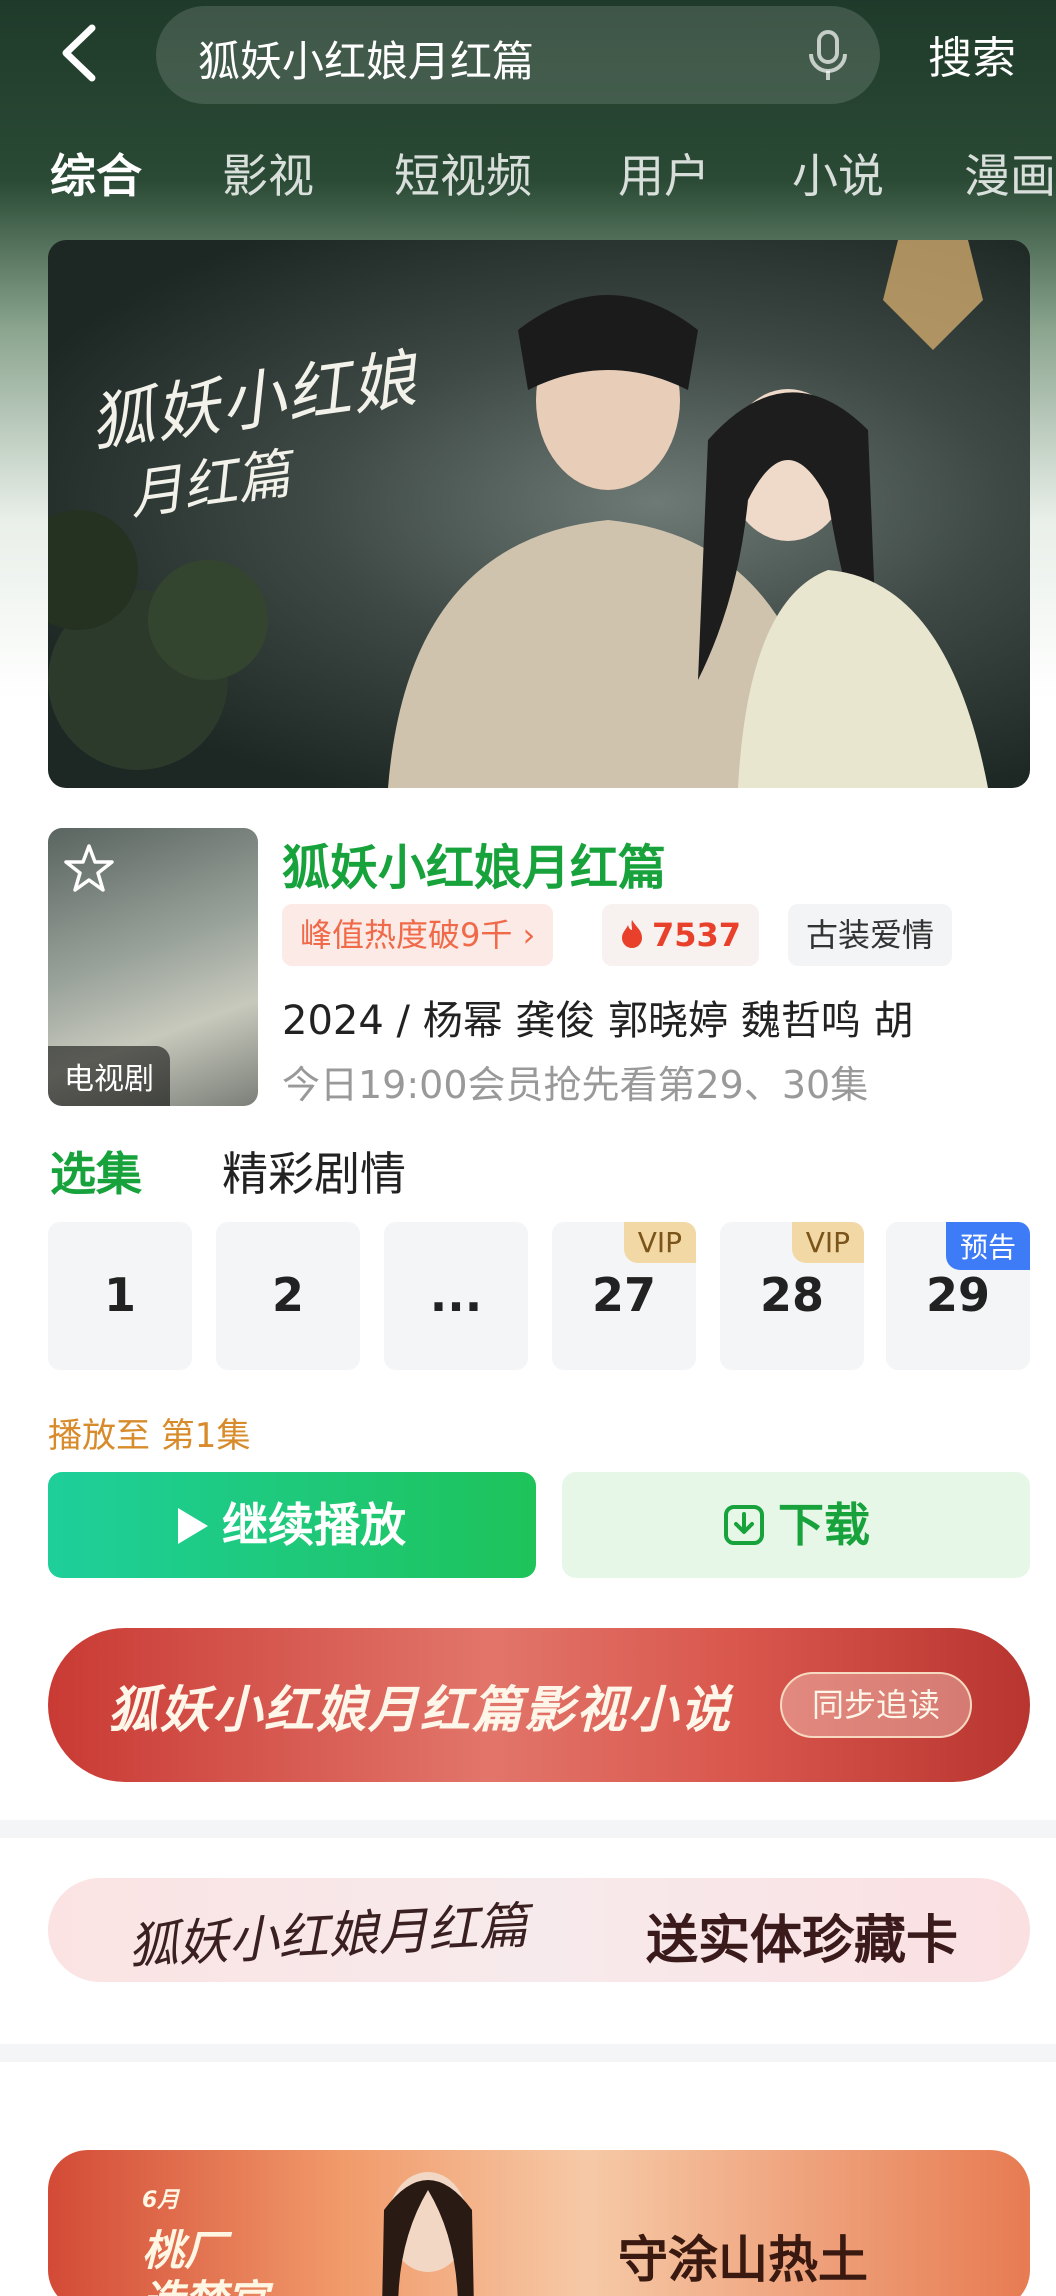 This screenshot has height=2296, width=1056. I want to click on continue-play-label: 继续播放, so click(314, 1525).